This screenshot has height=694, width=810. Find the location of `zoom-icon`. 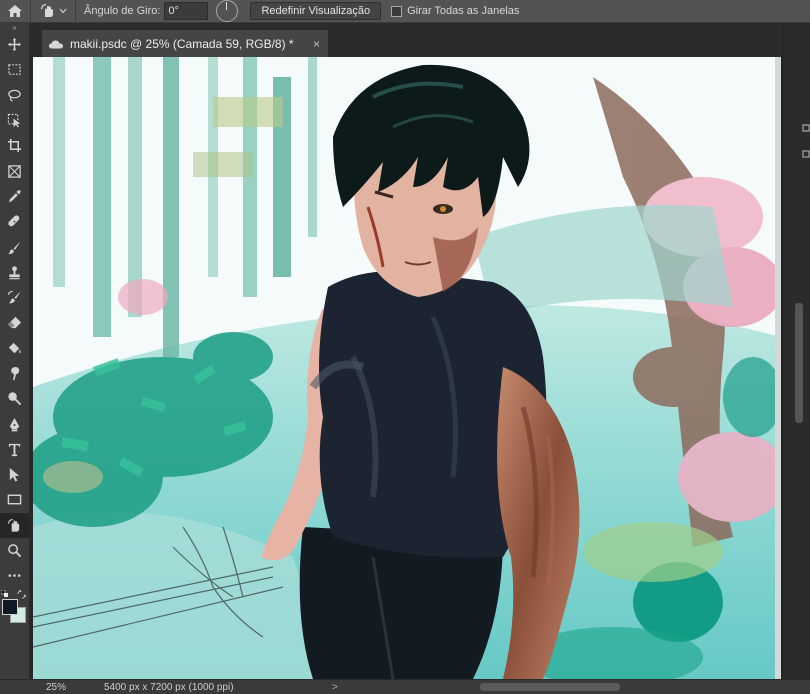

zoom-icon is located at coordinates (15, 551).